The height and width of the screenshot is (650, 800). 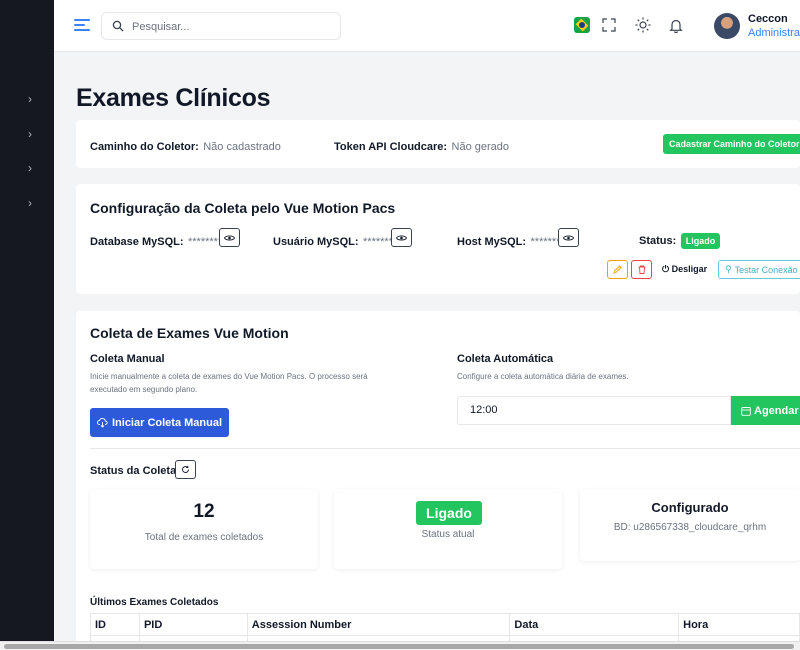 I want to click on show-host-button, so click(x=568, y=237).